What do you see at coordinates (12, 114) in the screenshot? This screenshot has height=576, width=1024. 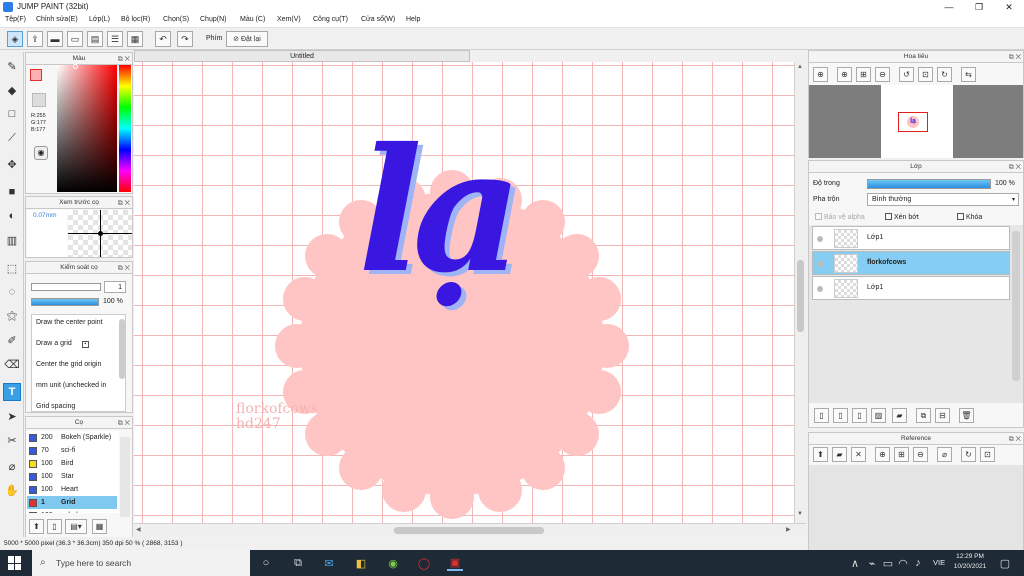 I see `shape-tool-icon: □` at bounding box center [12, 114].